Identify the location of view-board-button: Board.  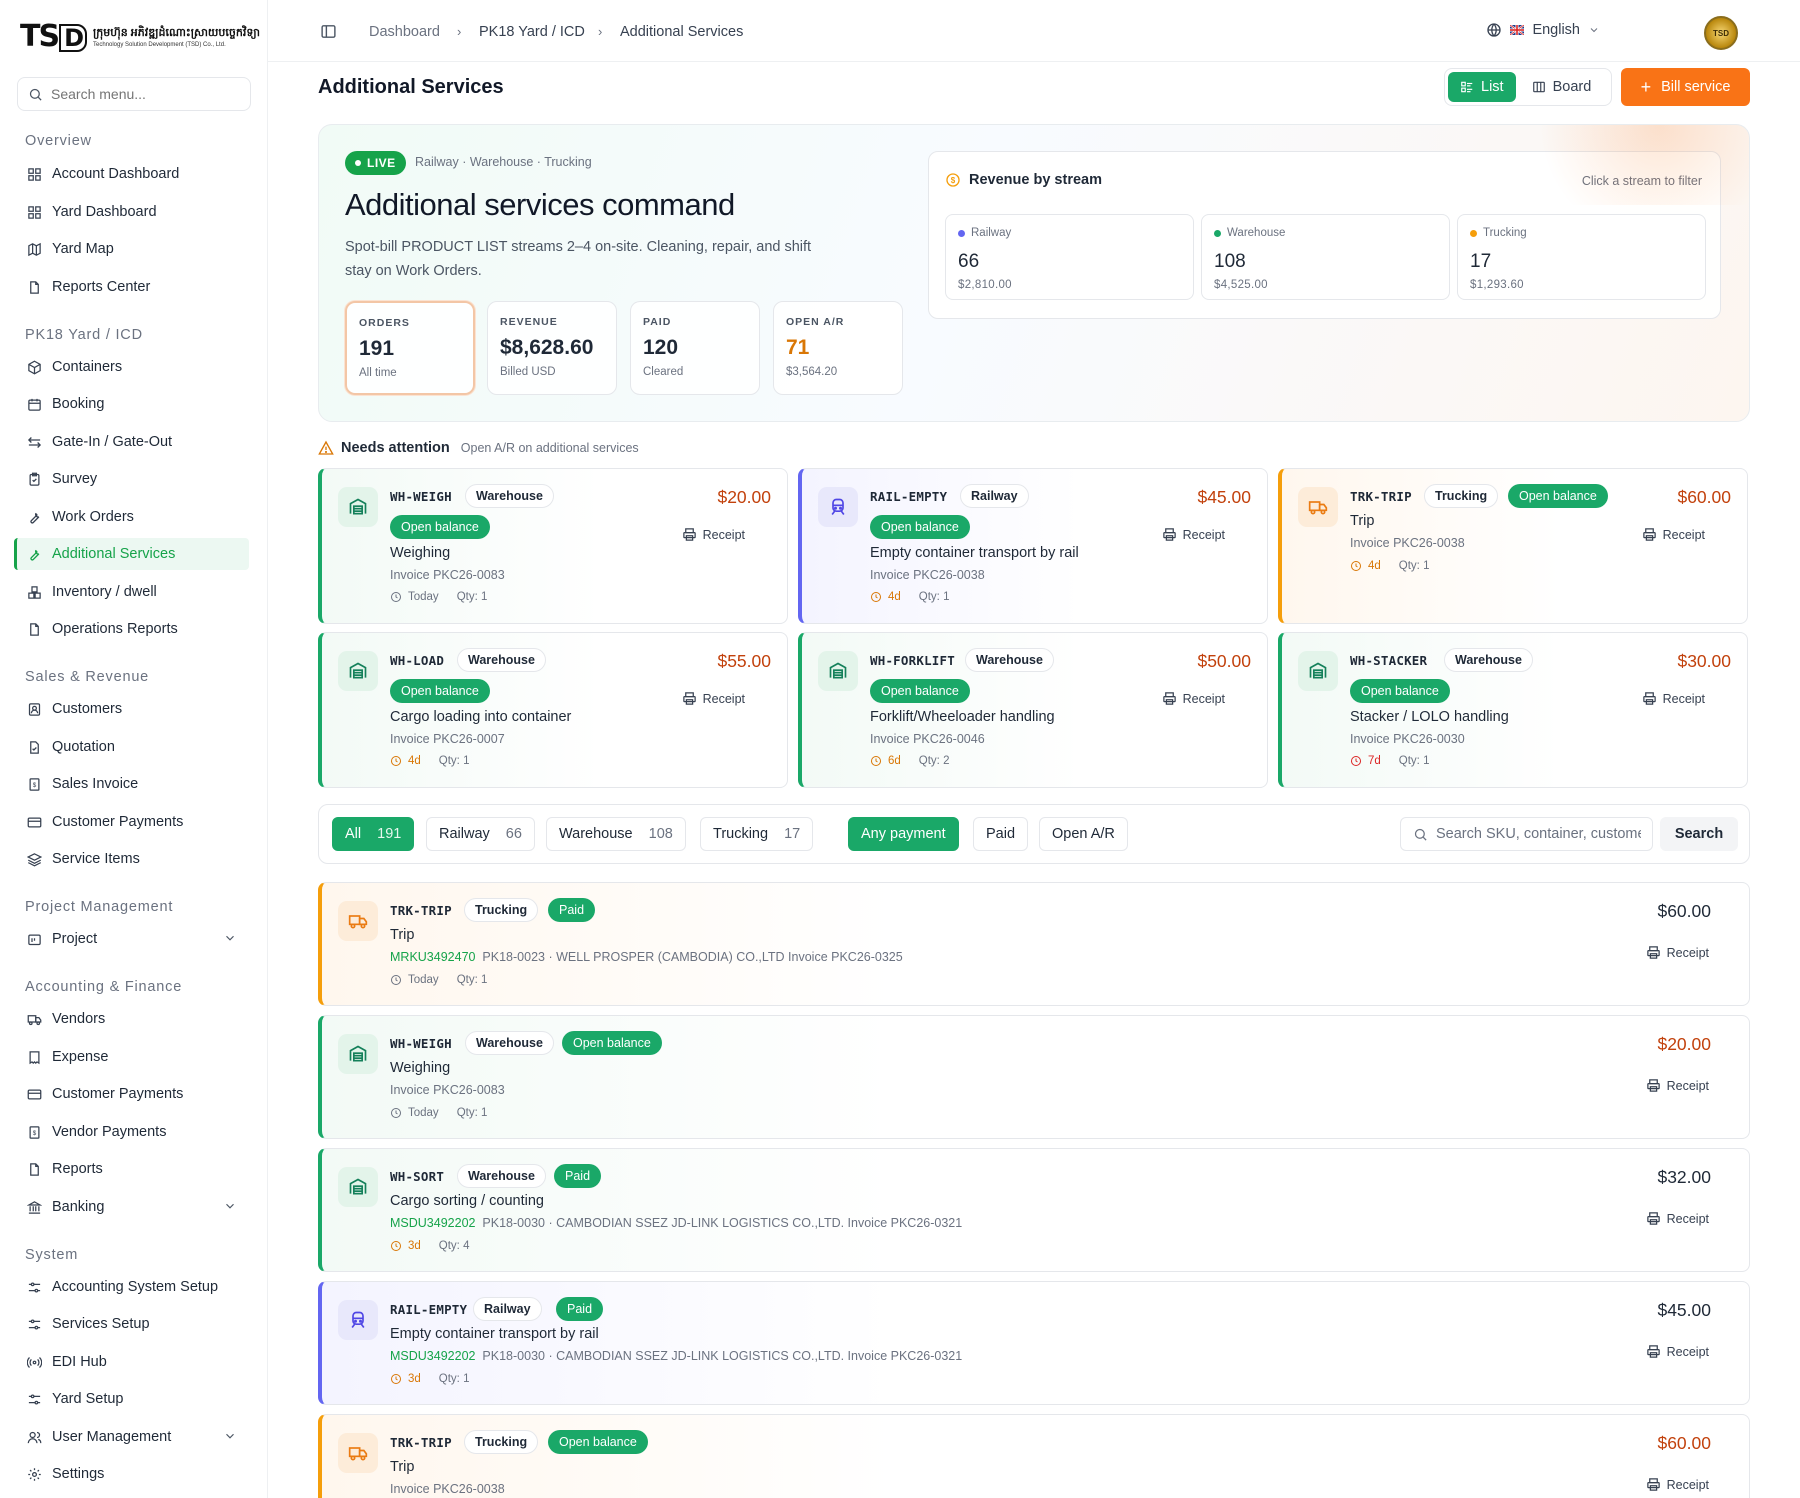
(1562, 87).